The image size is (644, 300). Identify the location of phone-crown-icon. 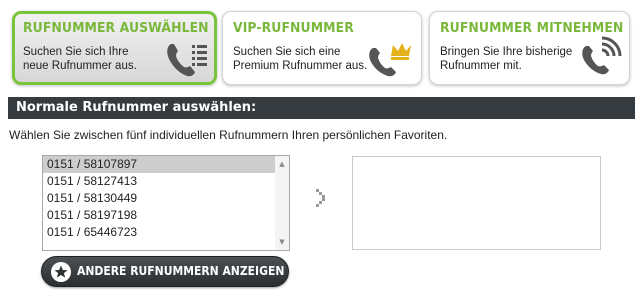
(390, 60).